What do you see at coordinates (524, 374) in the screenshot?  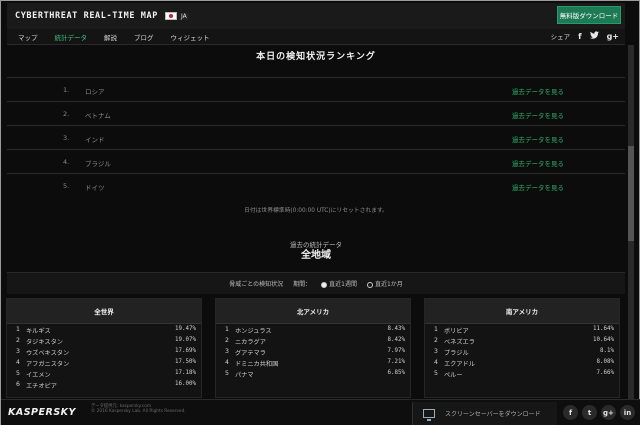 I see `table-row: 5 ペルー 7.66%` at bounding box center [524, 374].